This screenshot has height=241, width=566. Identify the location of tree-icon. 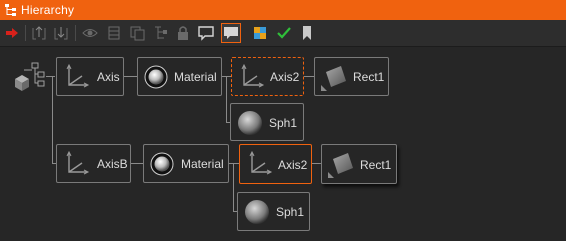
(161, 32).